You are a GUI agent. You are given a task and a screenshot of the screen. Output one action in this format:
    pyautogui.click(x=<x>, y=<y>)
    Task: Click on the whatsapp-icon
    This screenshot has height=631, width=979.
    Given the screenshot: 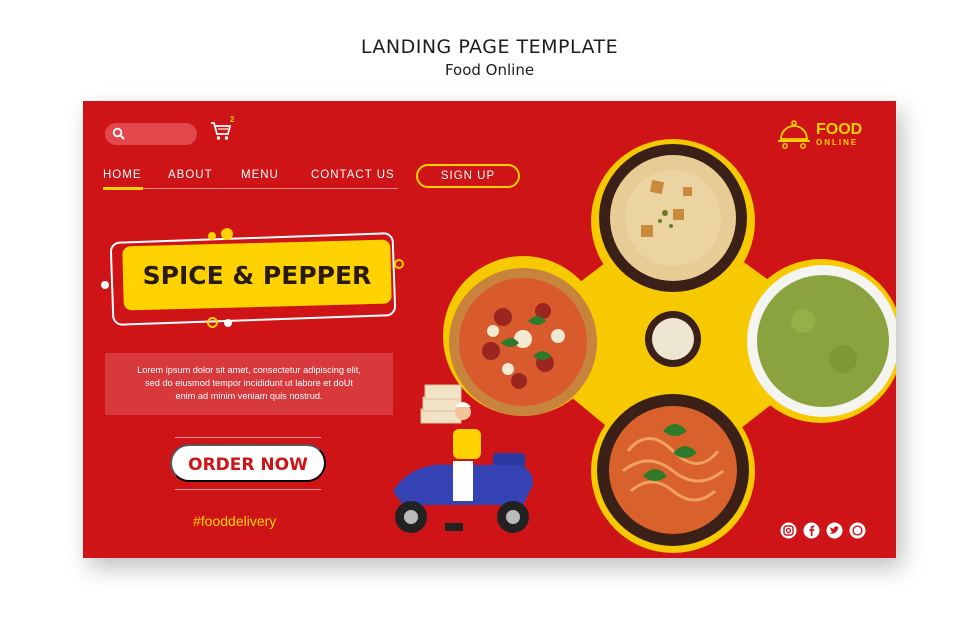 What is the action you would take?
    pyautogui.click(x=857, y=530)
    